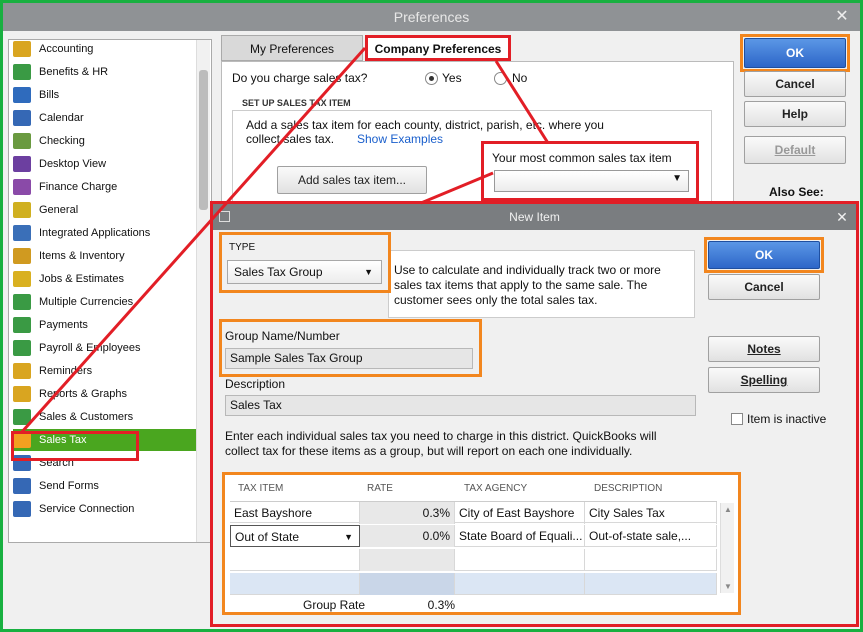 The height and width of the screenshot is (632, 863). I want to click on sidebar-item-payments: Payments, so click(106, 325).